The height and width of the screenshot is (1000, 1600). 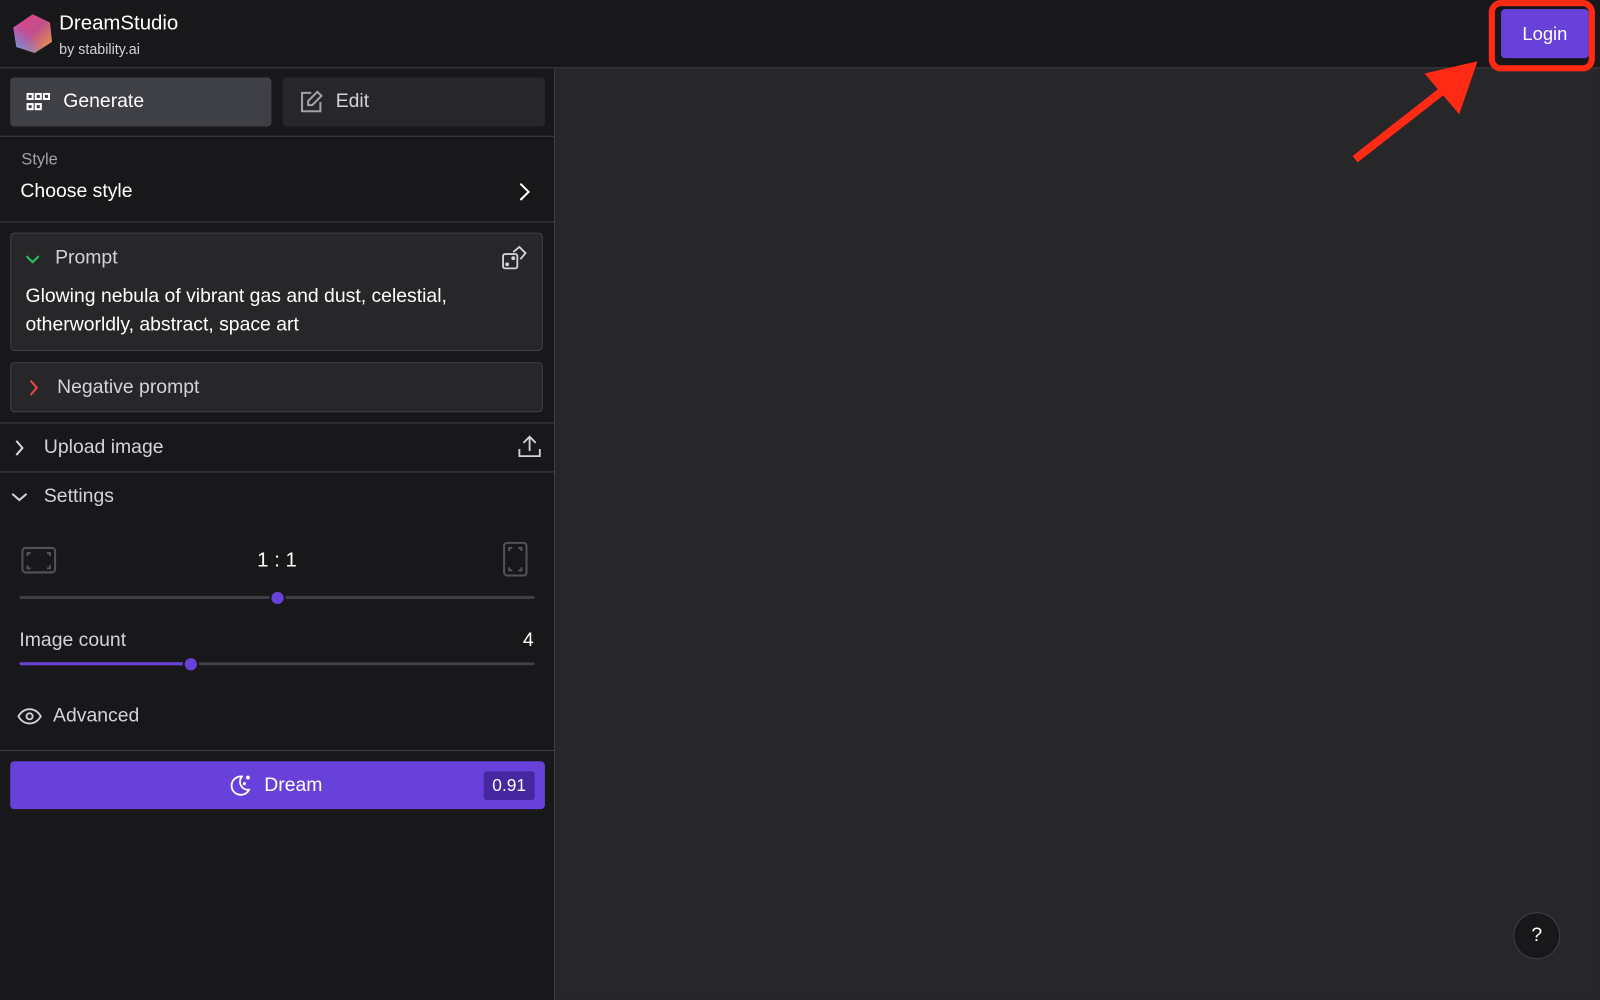 I want to click on advanced-label: Advanced, so click(x=96, y=716).